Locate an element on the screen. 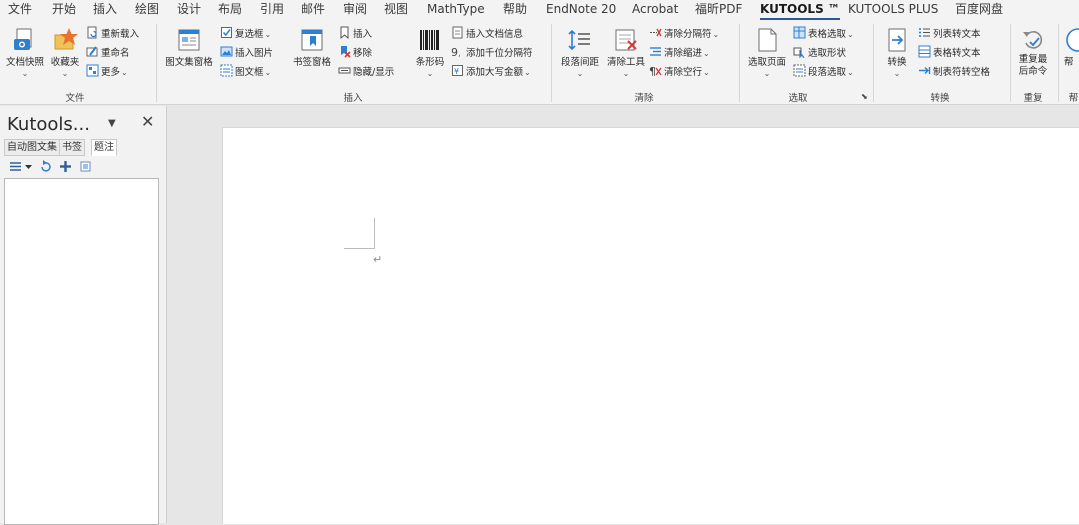  tab-endnote: EndNote 20 is located at coordinates (581, 10).